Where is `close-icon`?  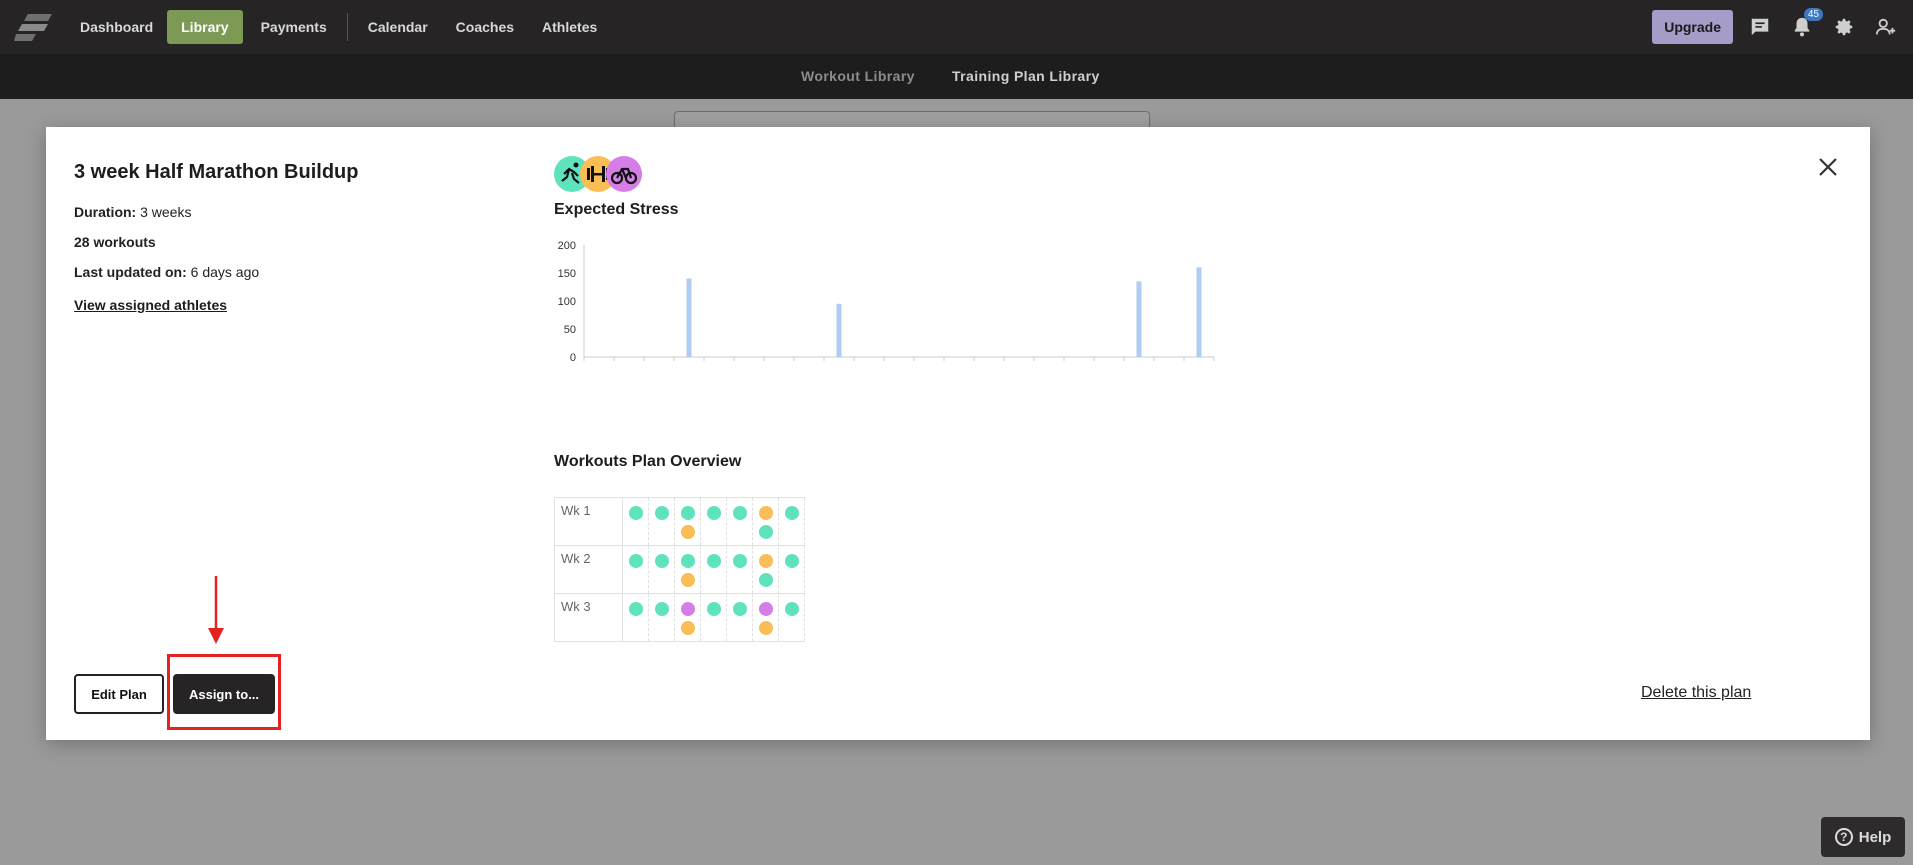 close-icon is located at coordinates (1828, 167).